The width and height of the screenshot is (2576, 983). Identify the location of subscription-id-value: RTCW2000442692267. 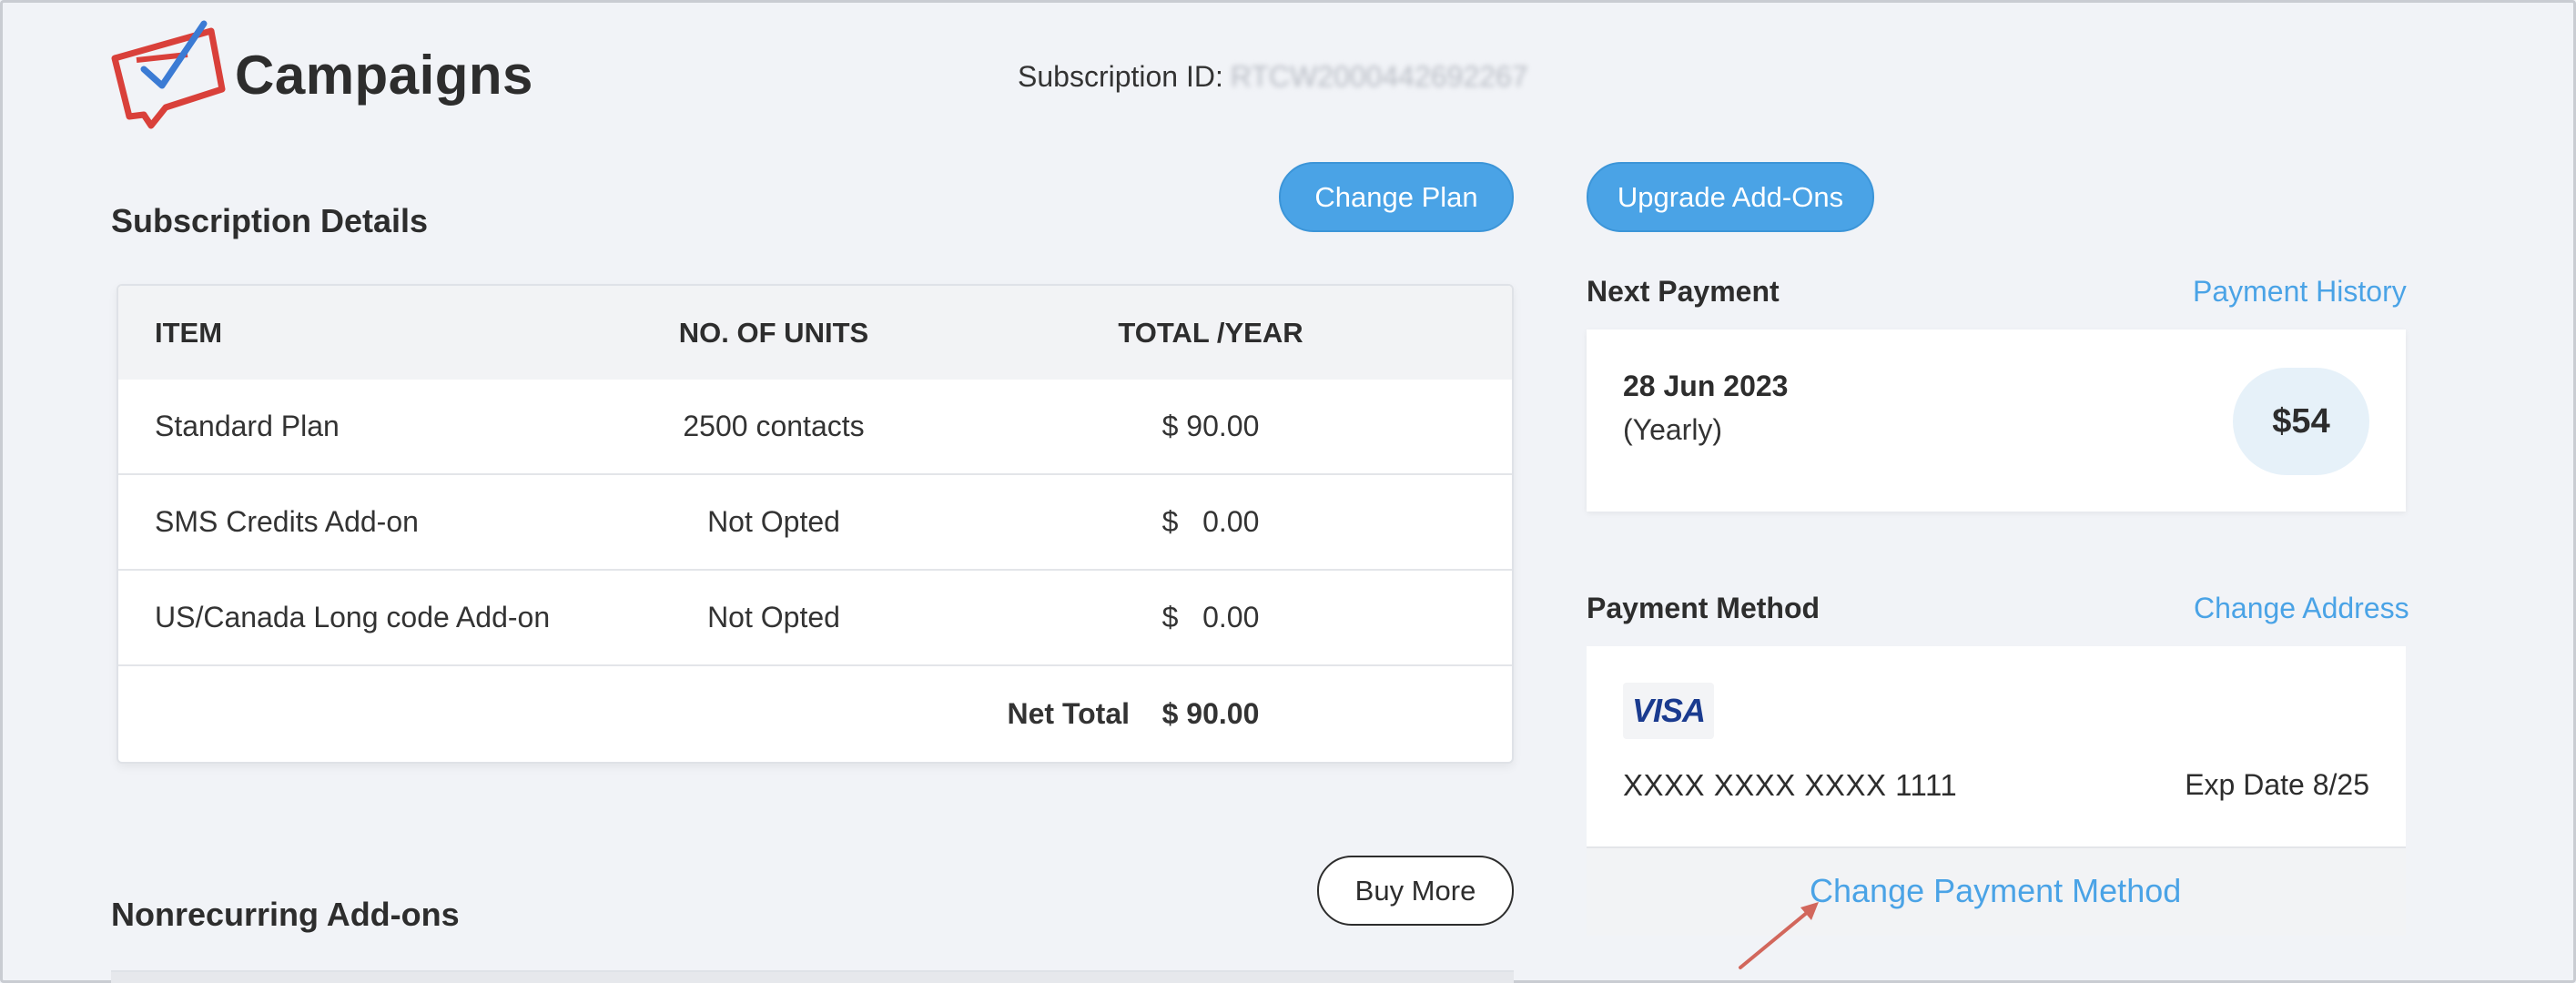
(1379, 76).